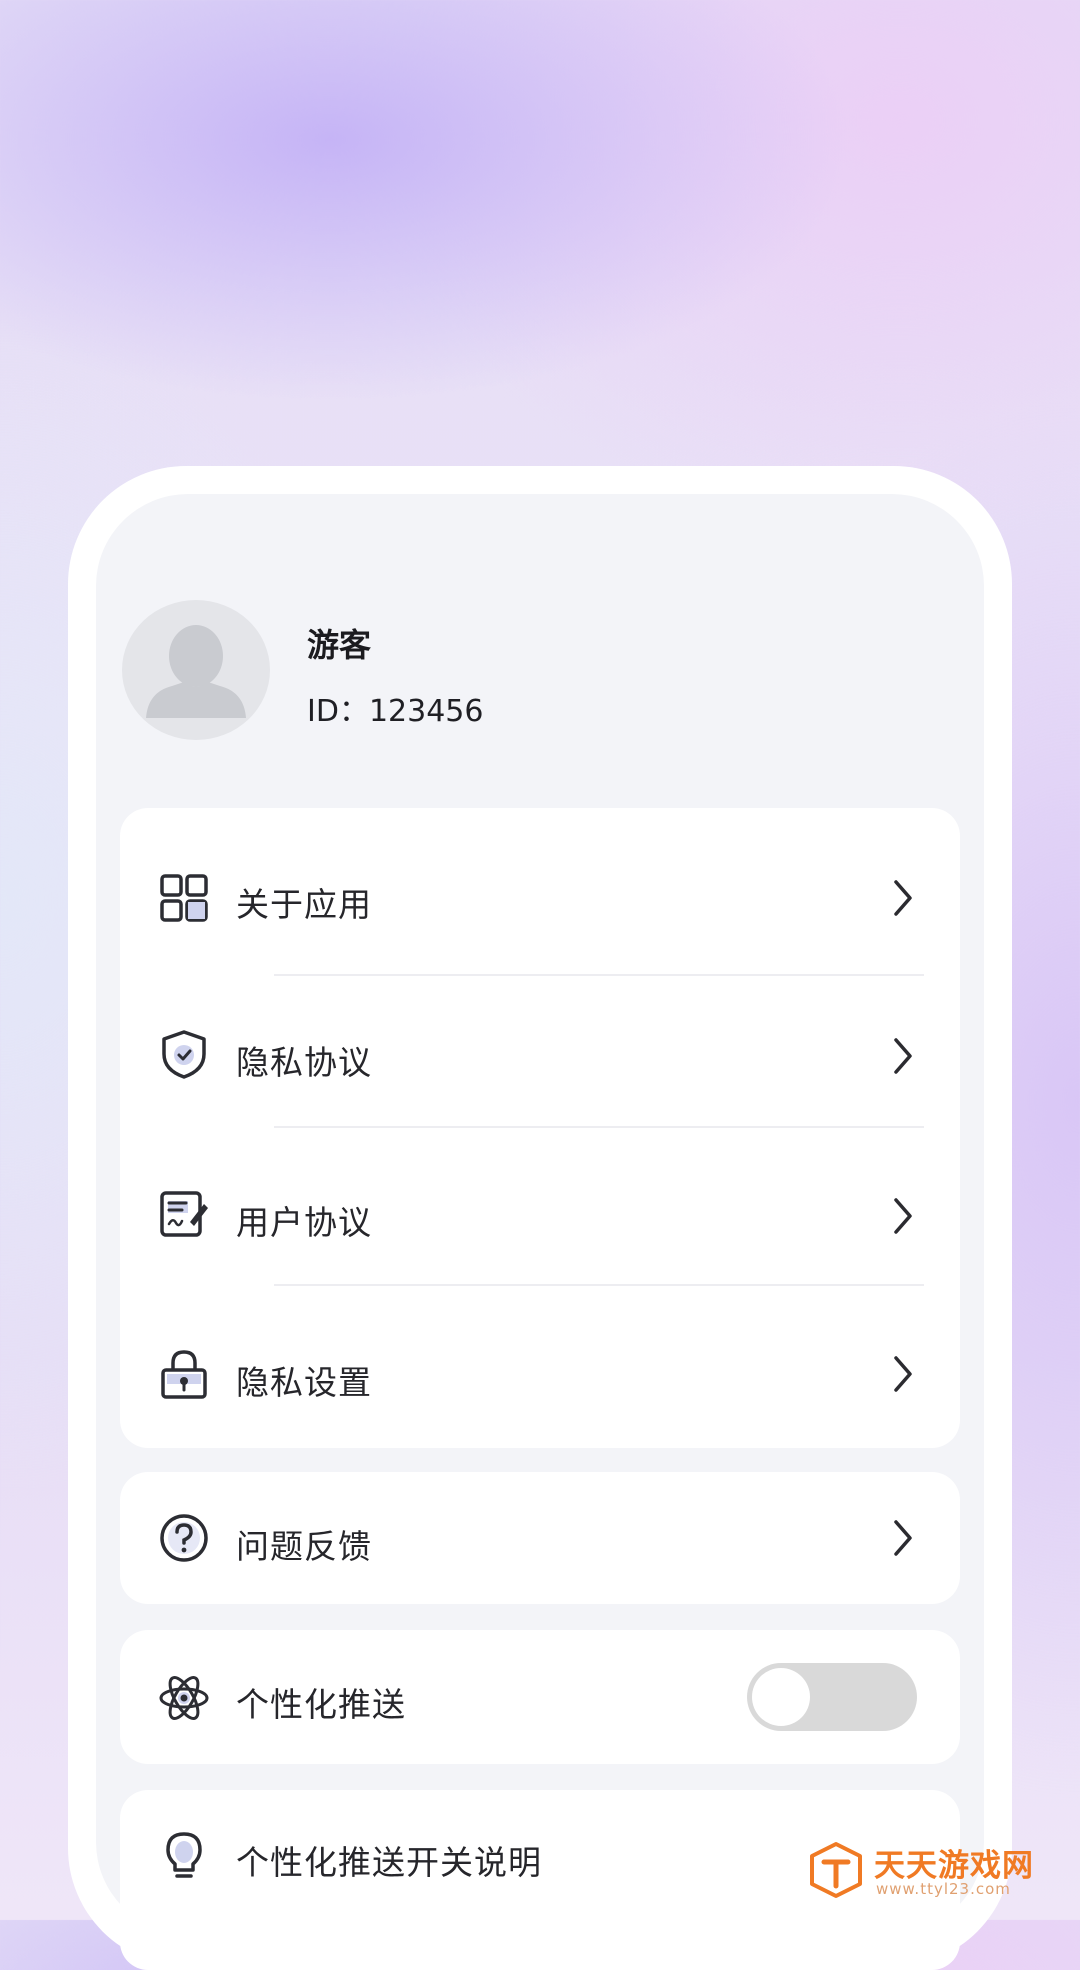 The image size is (1080, 1970). I want to click on menu-item-label: 隐私协议, so click(304, 1062).